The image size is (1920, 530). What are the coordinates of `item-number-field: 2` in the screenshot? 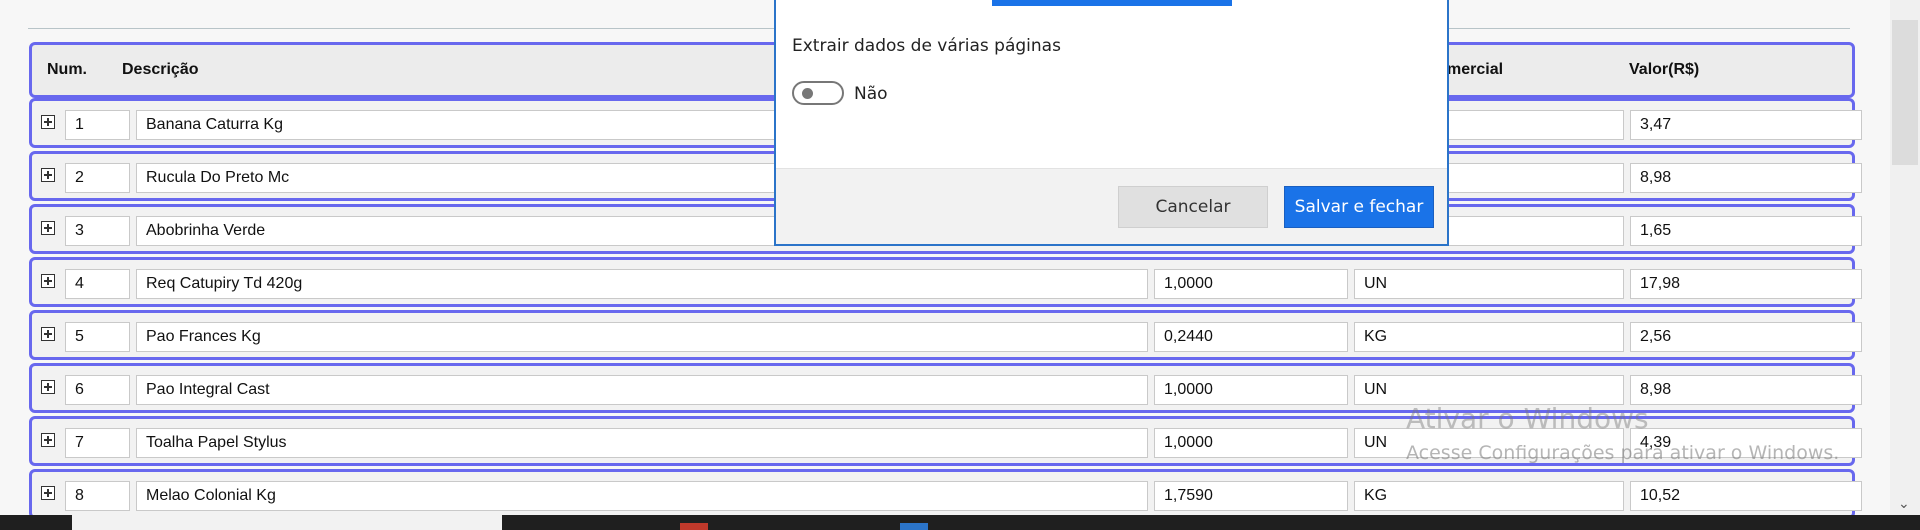 It's located at (97, 178).